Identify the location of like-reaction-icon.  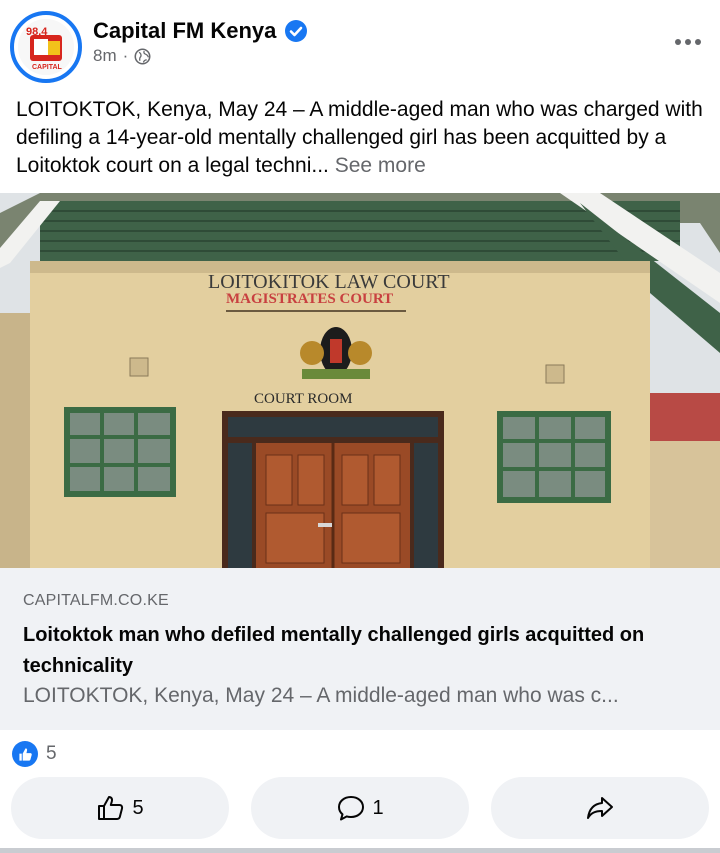
(25, 754).